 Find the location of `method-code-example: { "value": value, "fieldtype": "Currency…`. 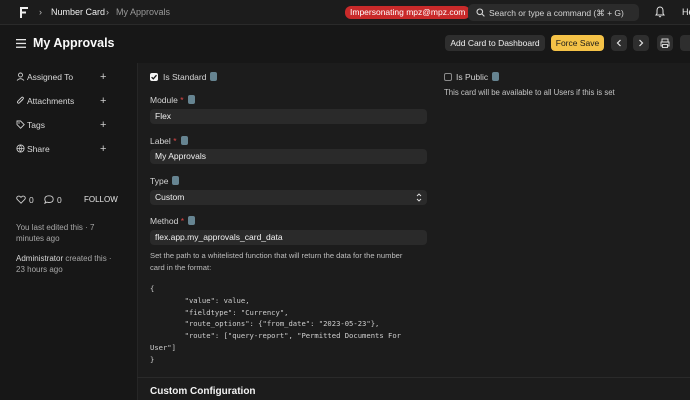

method-code-example: { "value": value, "fieldtype": "Currency… is located at coordinates (275, 324).